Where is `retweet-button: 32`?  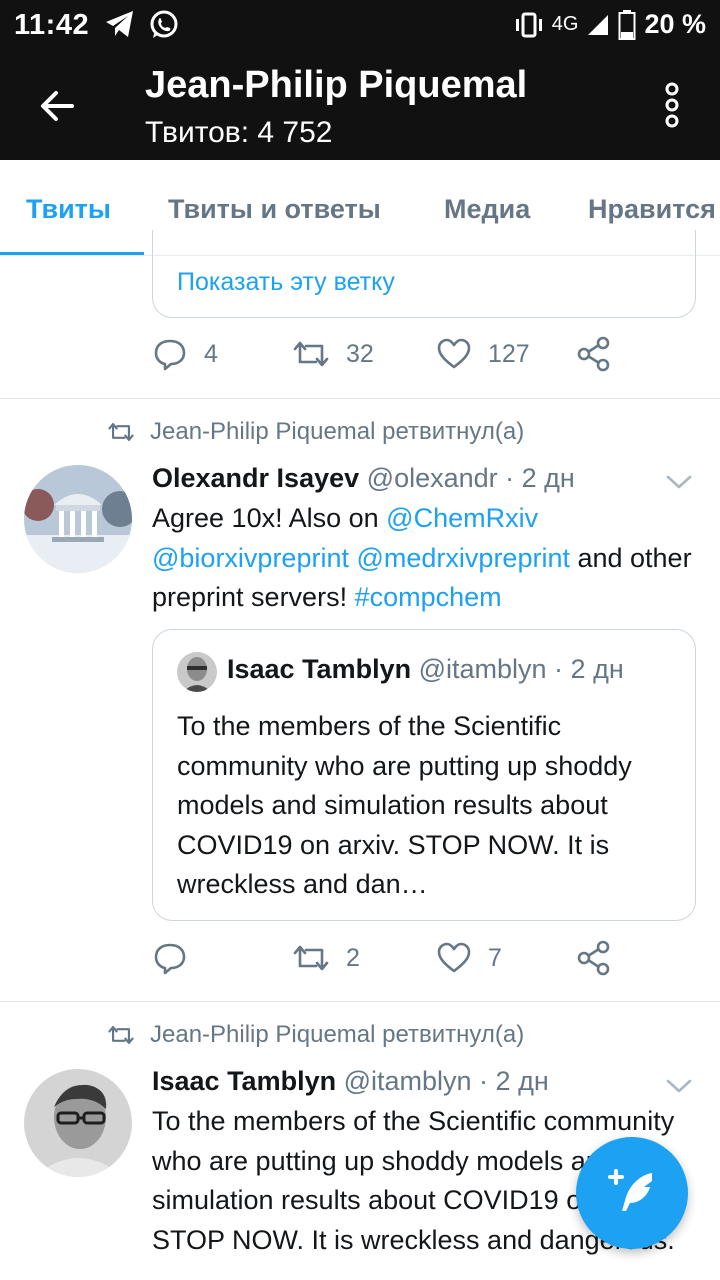 retweet-button: 32 is located at coordinates (333, 354).